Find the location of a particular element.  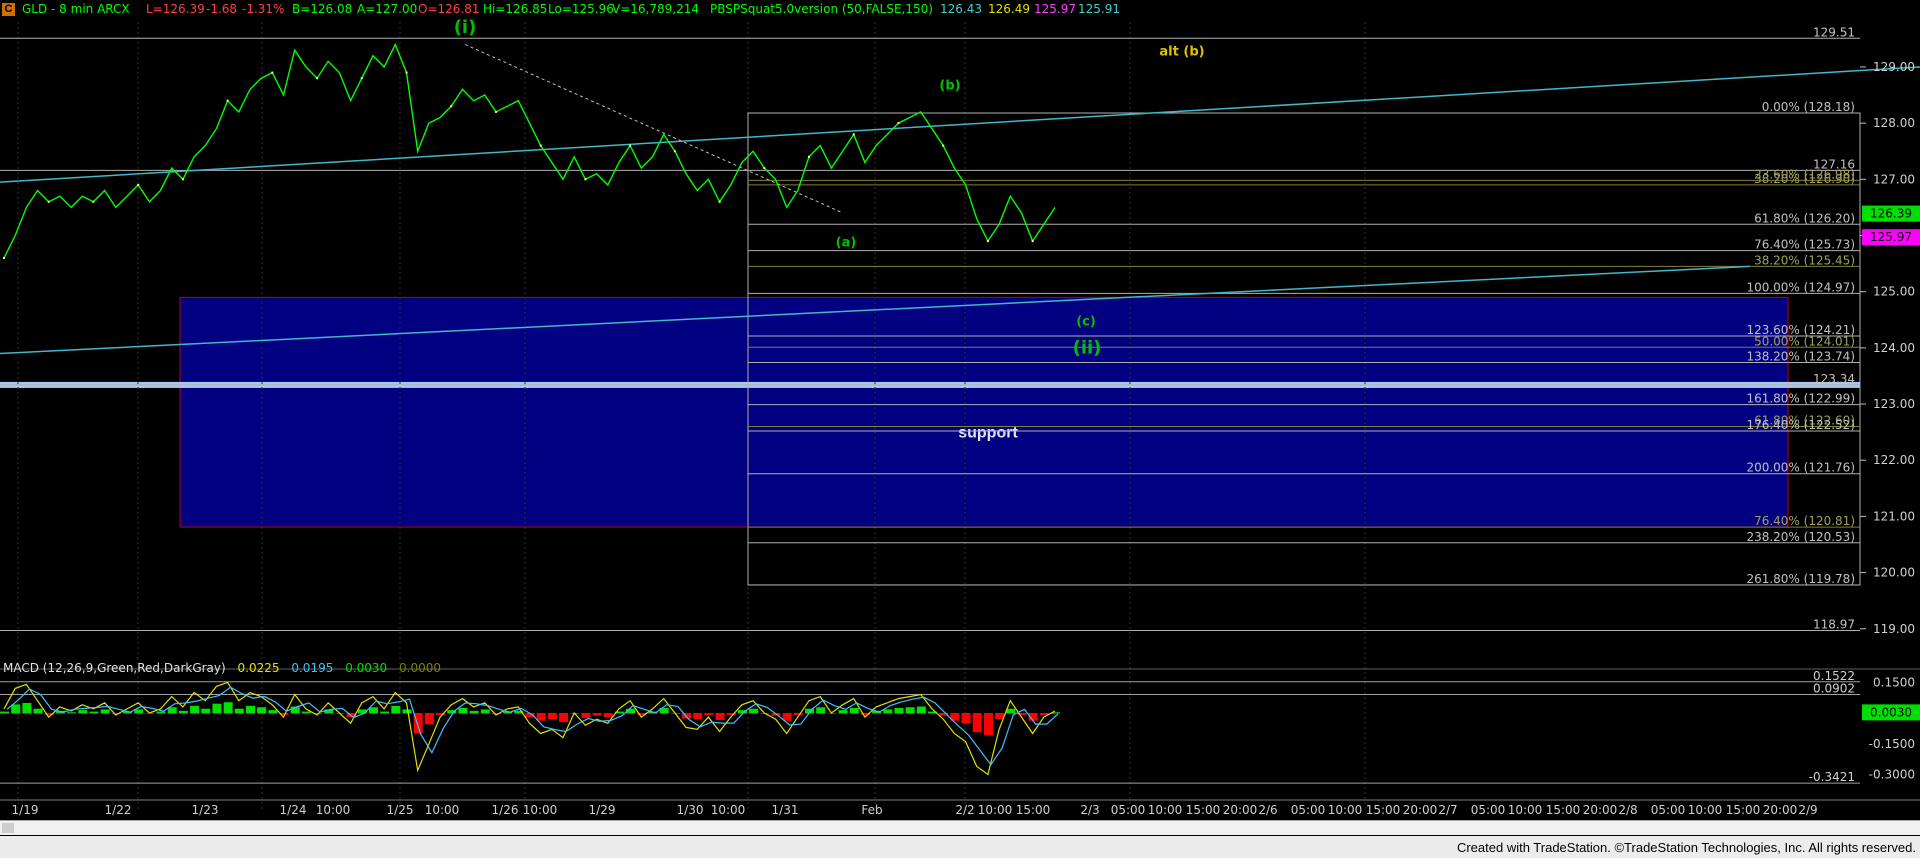

scroll-left-arrow is located at coordinates (8, 828).